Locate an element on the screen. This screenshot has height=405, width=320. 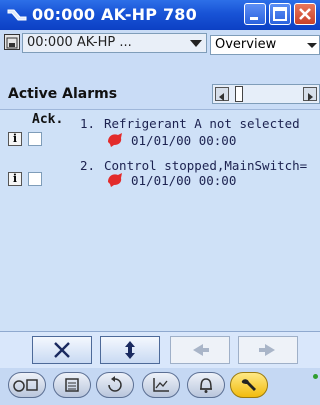
scroll-left-button is located at coordinates (222, 94).